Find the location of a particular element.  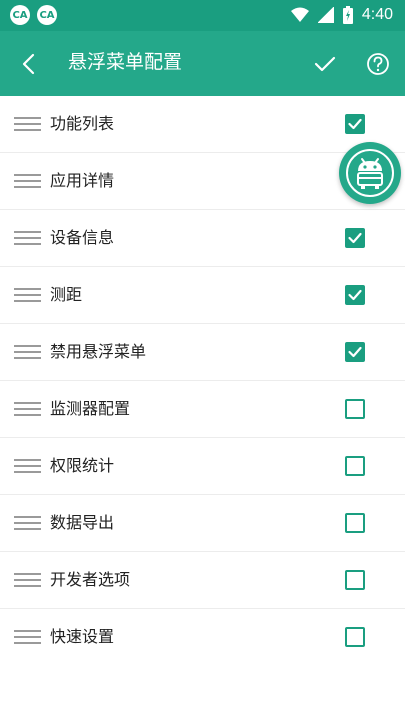

status-icons: 4:40 is located at coordinates (341, 15).